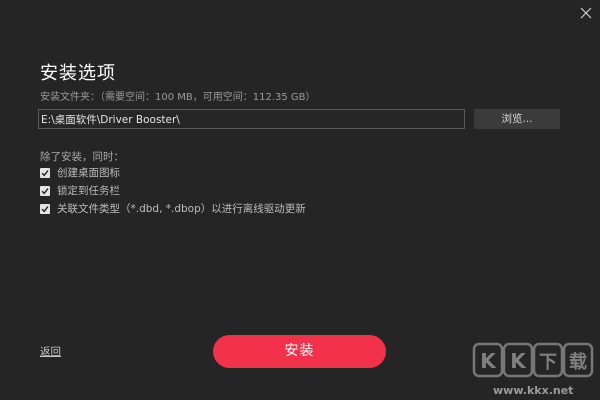  I want to click on svg-text: 下, so click(548, 362).